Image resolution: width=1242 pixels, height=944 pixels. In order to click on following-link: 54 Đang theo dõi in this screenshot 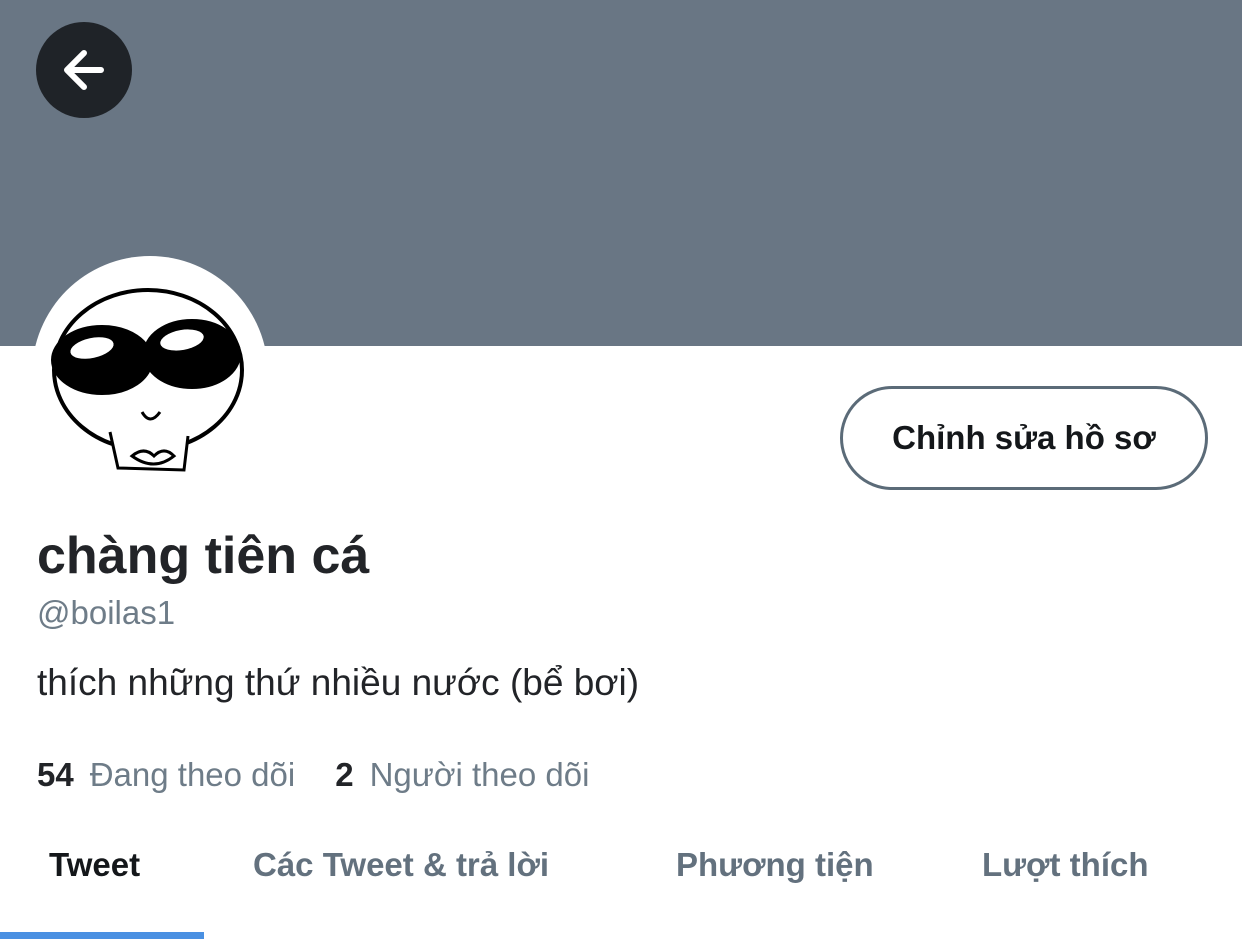, I will do `click(166, 775)`.